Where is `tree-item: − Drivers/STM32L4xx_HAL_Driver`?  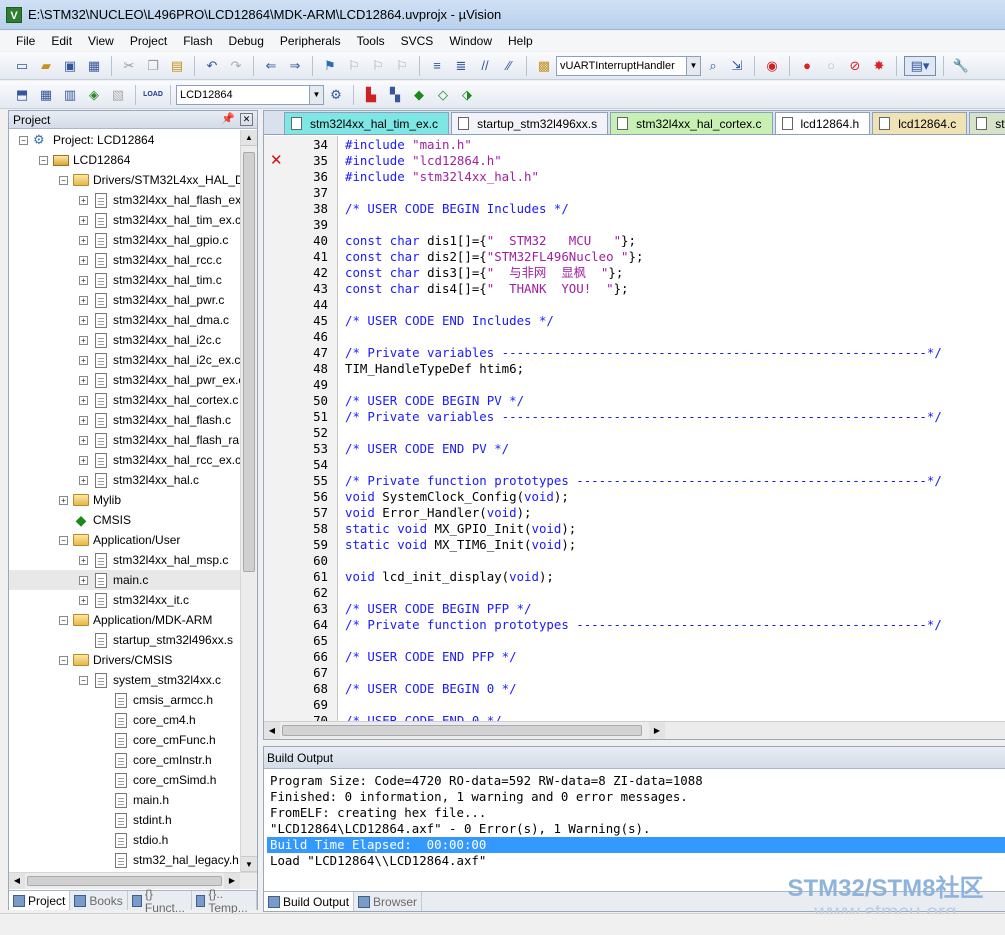
tree-item: − Drivers/STM32L4xx_HAL_Driver is located at coordinates (125, 180).